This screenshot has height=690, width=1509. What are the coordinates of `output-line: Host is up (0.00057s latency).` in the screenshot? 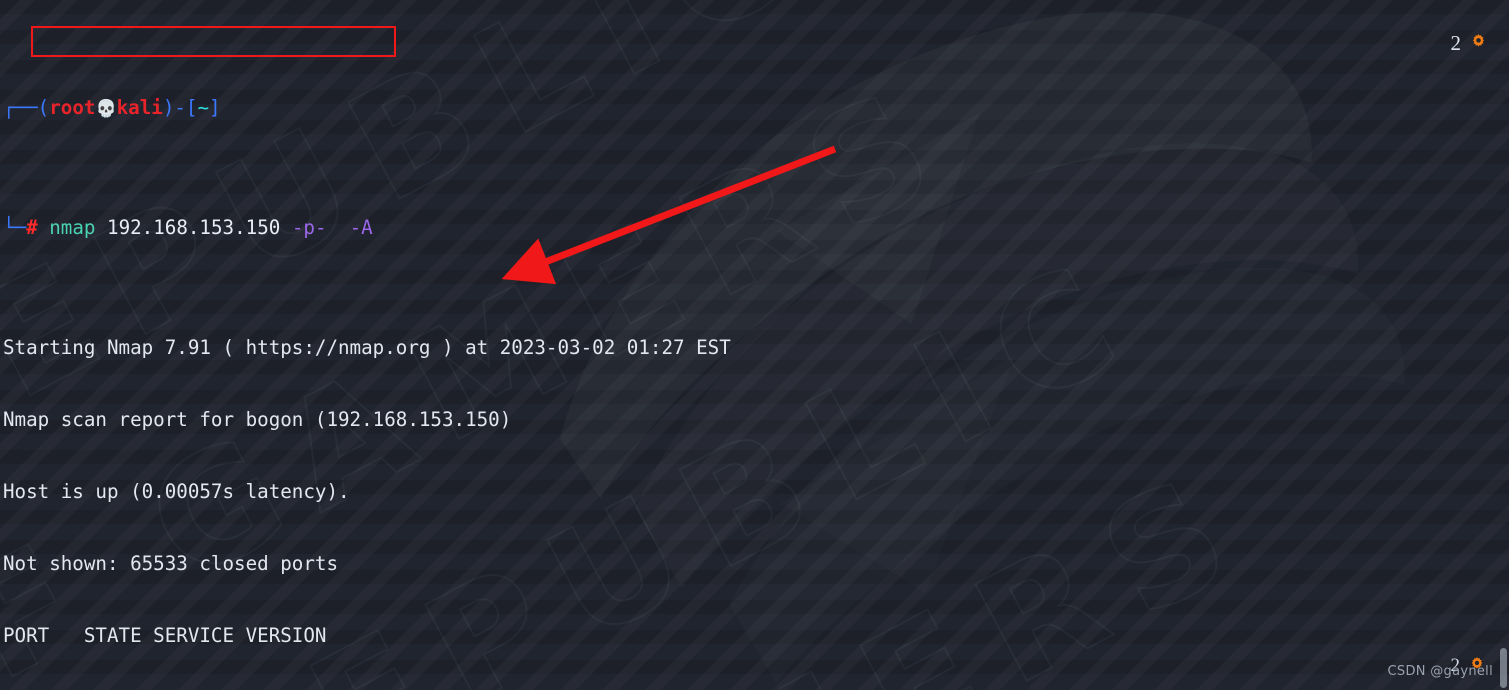 It's located at (176, 491).